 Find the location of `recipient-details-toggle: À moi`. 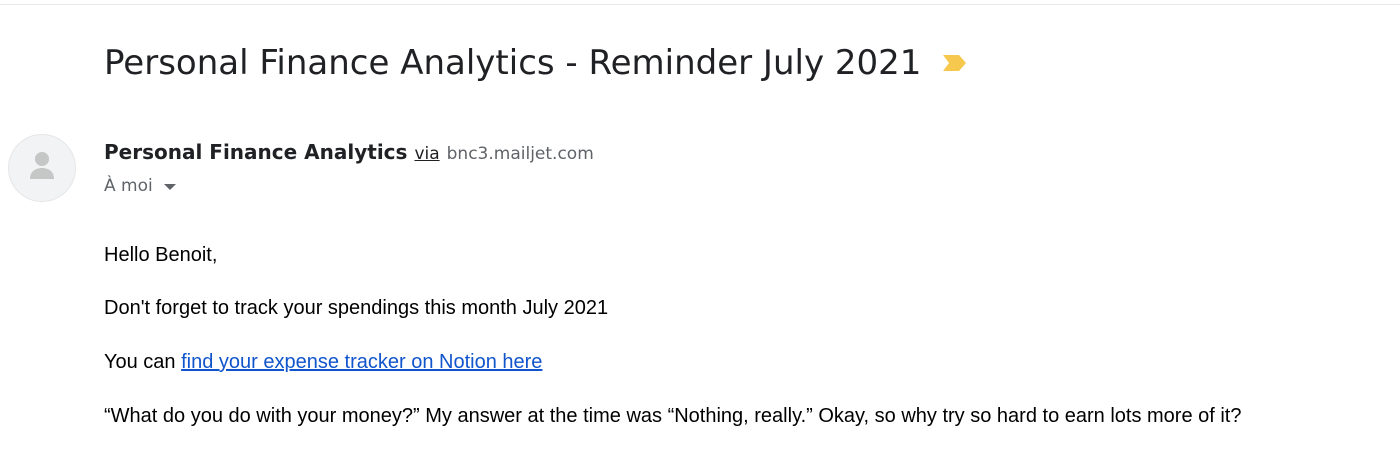

recipient-details-toggle: À moi is located at coordinates (140, 186).